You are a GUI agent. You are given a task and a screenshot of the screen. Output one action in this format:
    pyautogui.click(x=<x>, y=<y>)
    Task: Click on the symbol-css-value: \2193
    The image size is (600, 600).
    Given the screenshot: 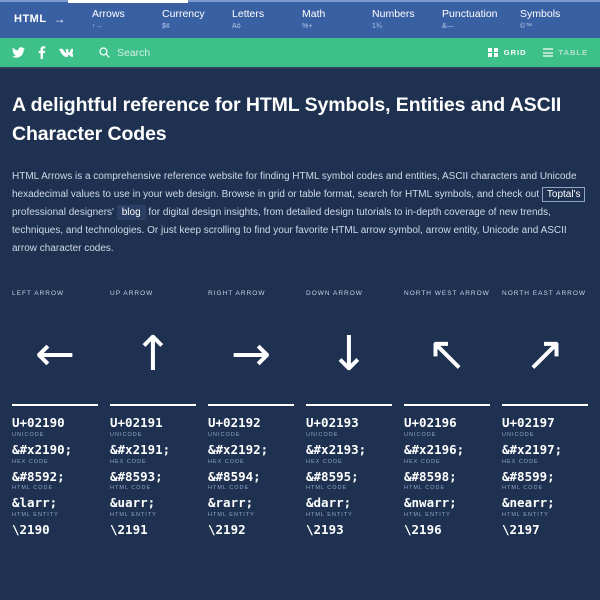 What is the action you would take?
    pyautogui.click(x=325, y=529)
    